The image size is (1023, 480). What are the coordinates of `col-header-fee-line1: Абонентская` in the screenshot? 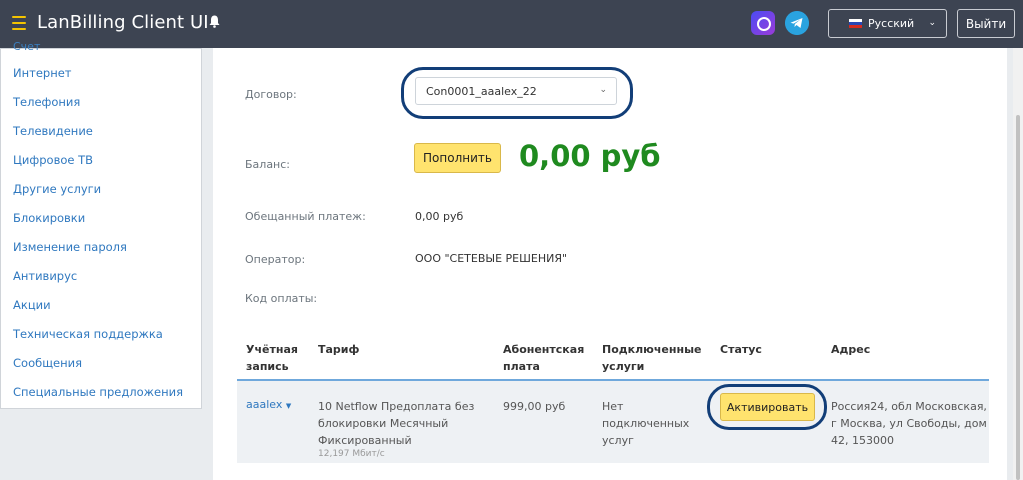 It's located at (544, 349).